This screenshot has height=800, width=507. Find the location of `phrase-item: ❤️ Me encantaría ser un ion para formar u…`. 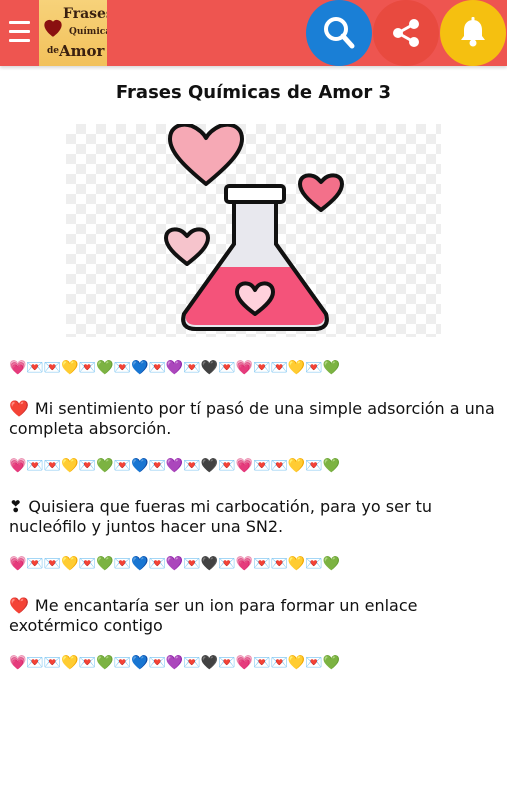

phrase-item: ❤️ Me encantaría ser un ion para formar u… is located at coordinates (254, 616).